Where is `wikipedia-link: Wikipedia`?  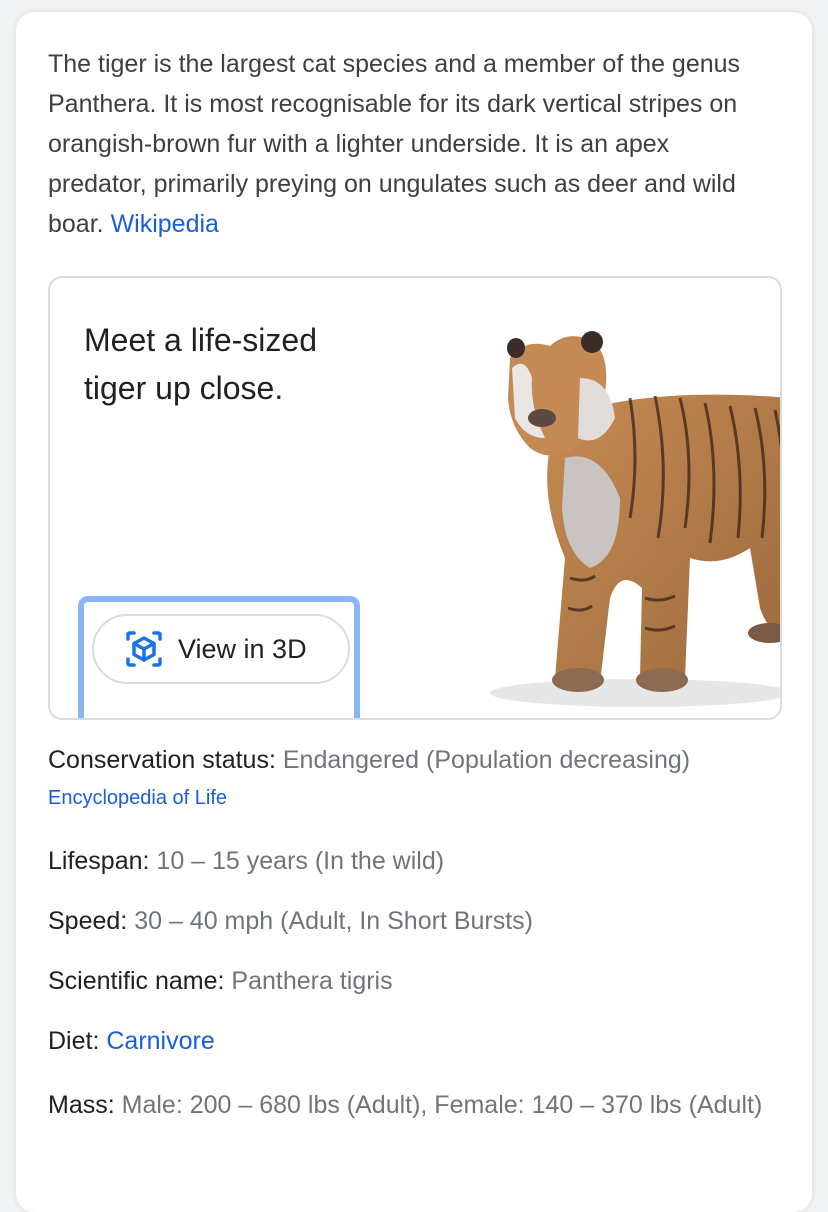 wikipedia-link: Wikipedia is located at coordinates (165, 224).